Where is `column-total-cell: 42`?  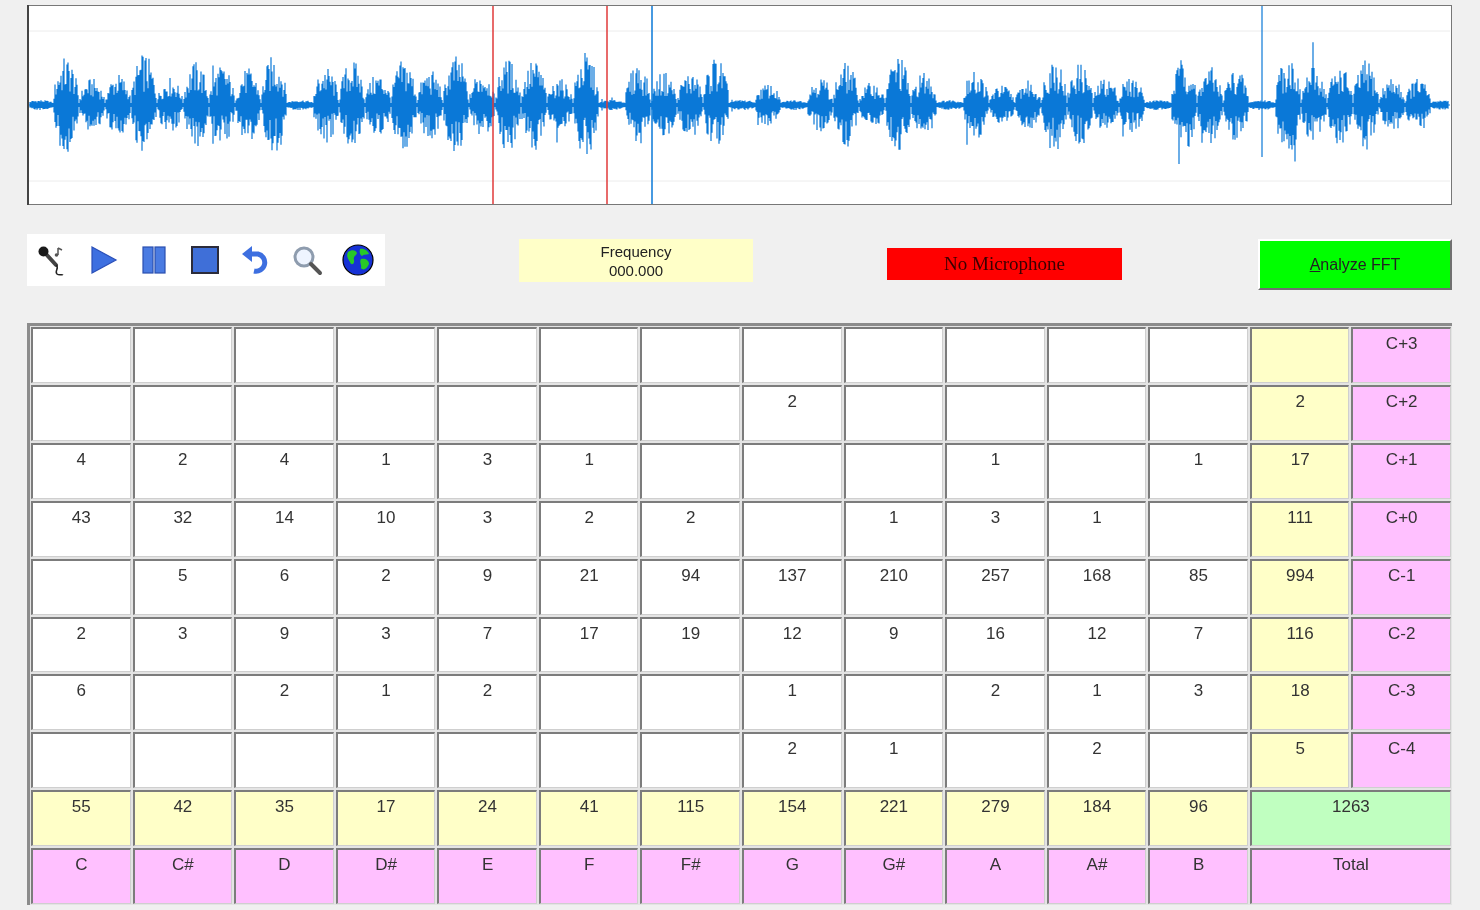 column-total-cell: 42 is located at coordinates (182, 818).